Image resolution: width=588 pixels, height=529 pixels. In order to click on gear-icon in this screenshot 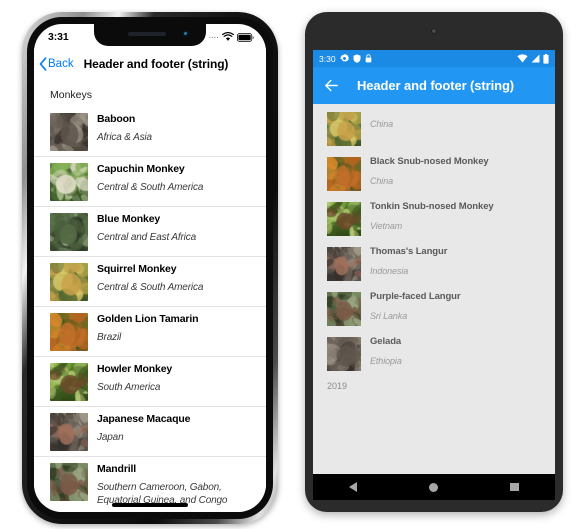, I will do `click(344, 58)`.